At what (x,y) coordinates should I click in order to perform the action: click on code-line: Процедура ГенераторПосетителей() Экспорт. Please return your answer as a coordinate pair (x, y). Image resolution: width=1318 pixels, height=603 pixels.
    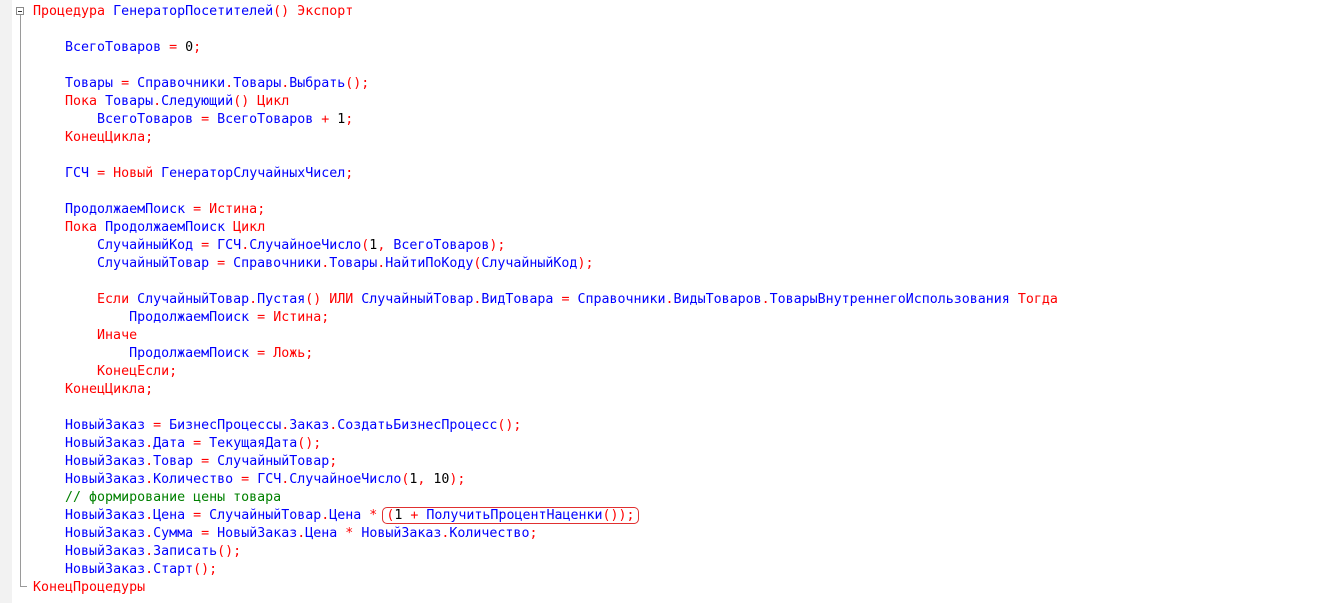
    Looking at the image, I should click on (545, 12).